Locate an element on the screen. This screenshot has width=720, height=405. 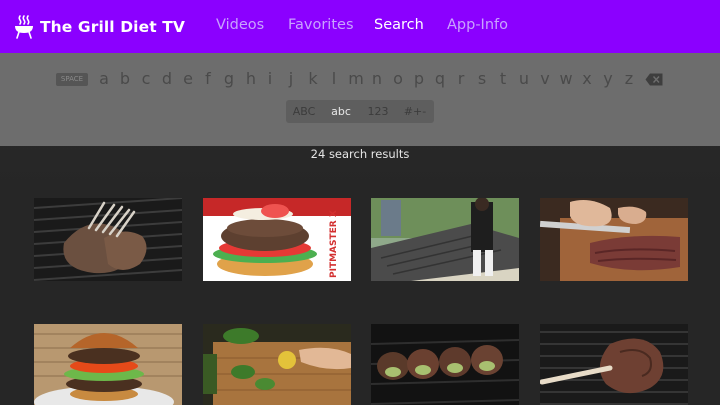
nav-tab-app-info: App-Info is located at coordinates (477, 25).